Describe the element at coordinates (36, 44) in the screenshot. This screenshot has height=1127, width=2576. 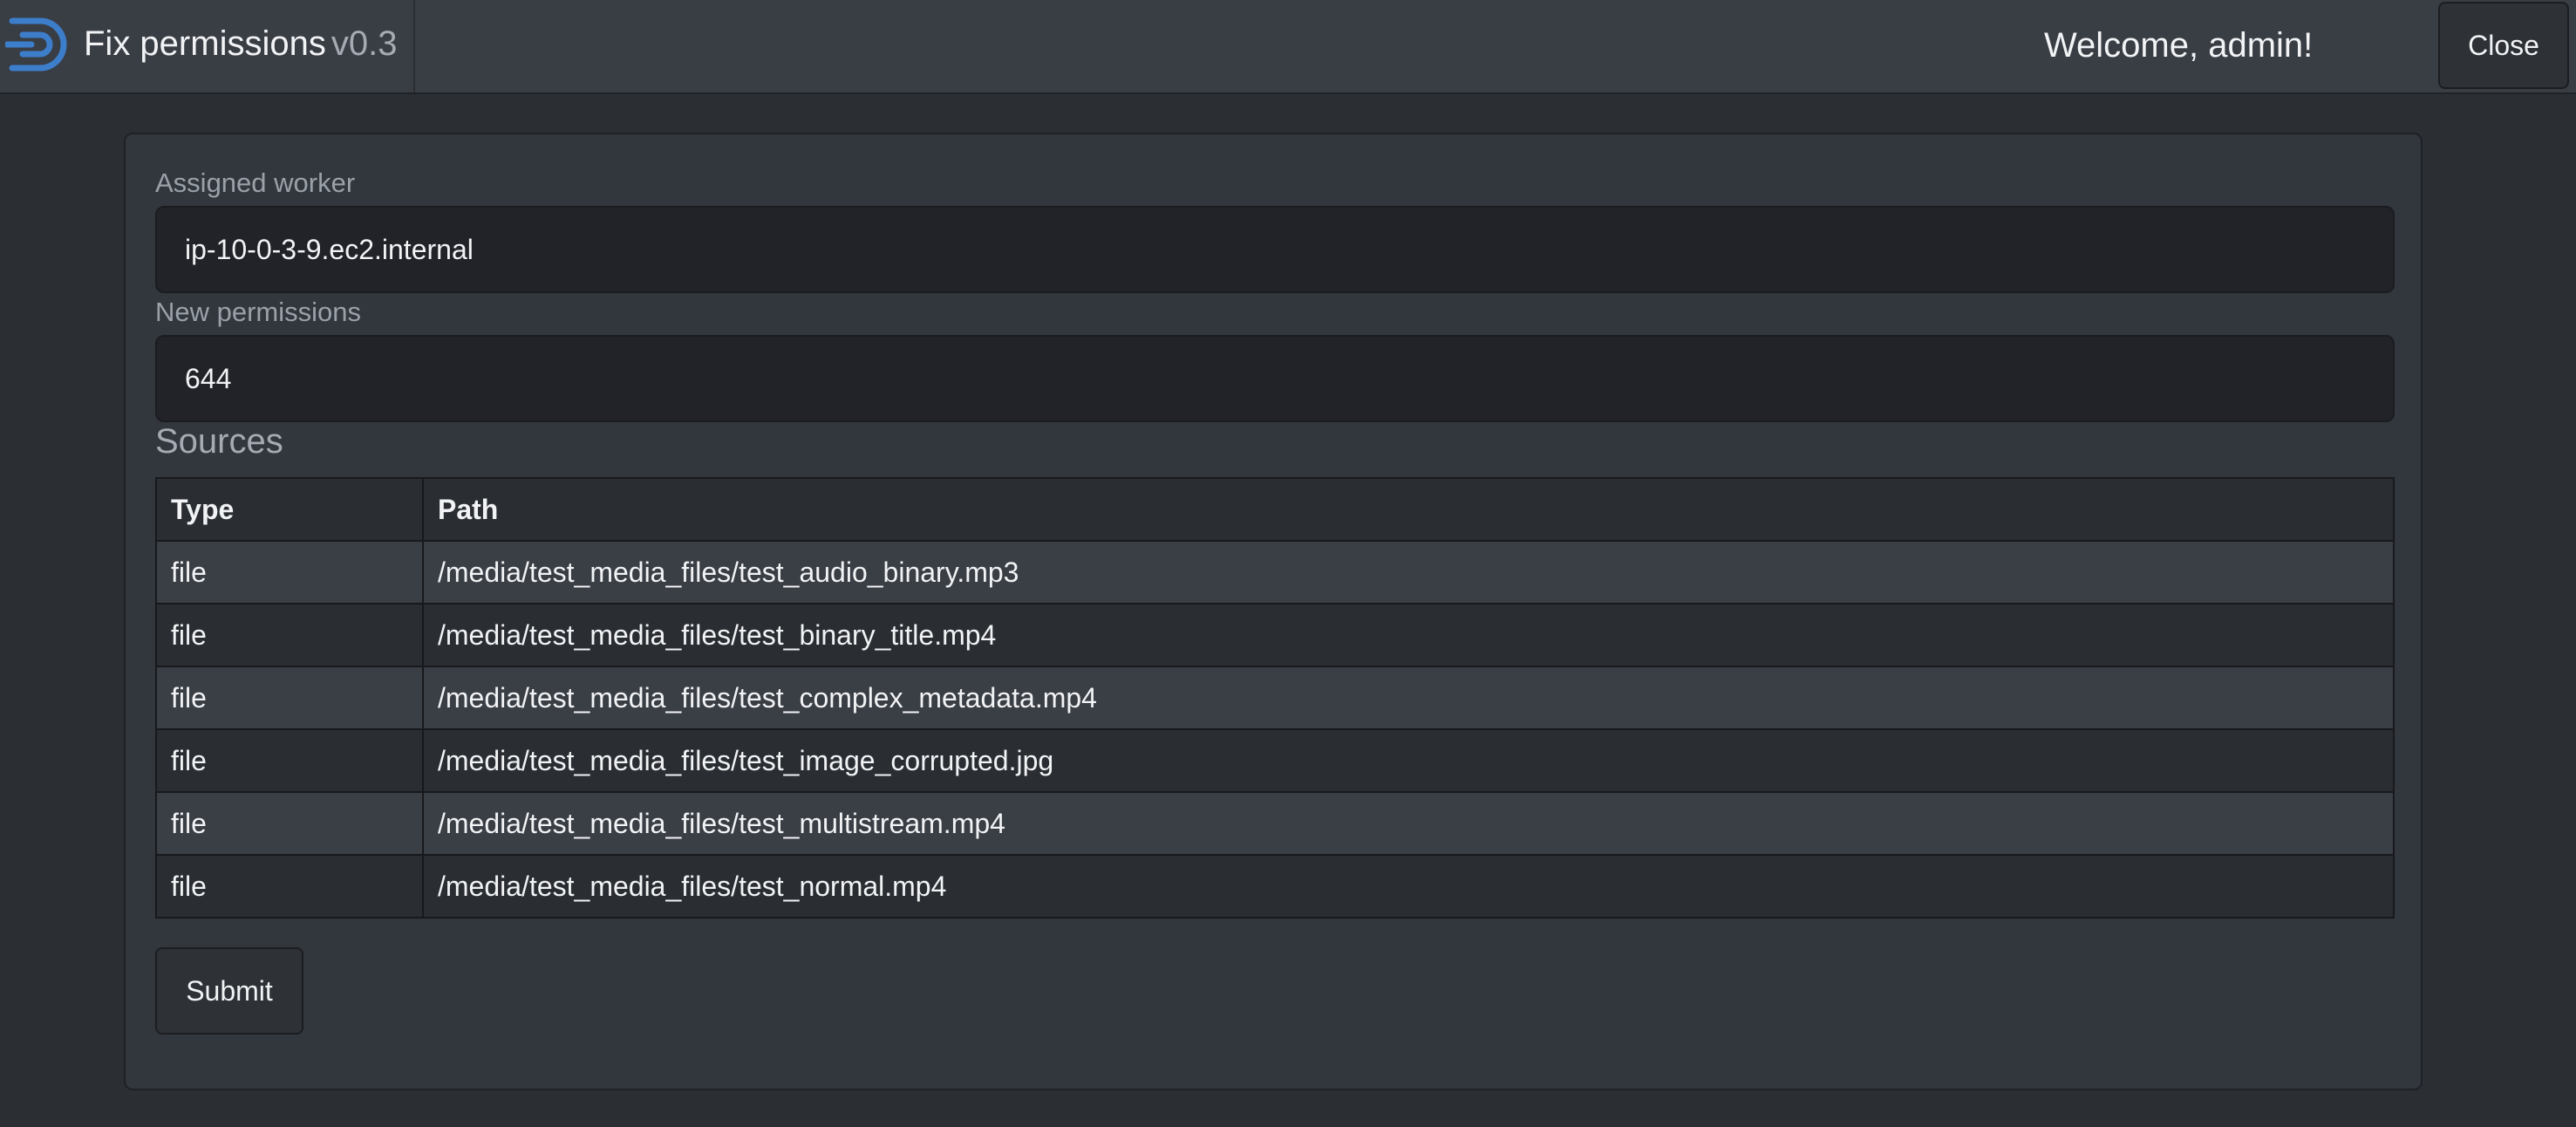
I see `app-logo-icon` at that location.